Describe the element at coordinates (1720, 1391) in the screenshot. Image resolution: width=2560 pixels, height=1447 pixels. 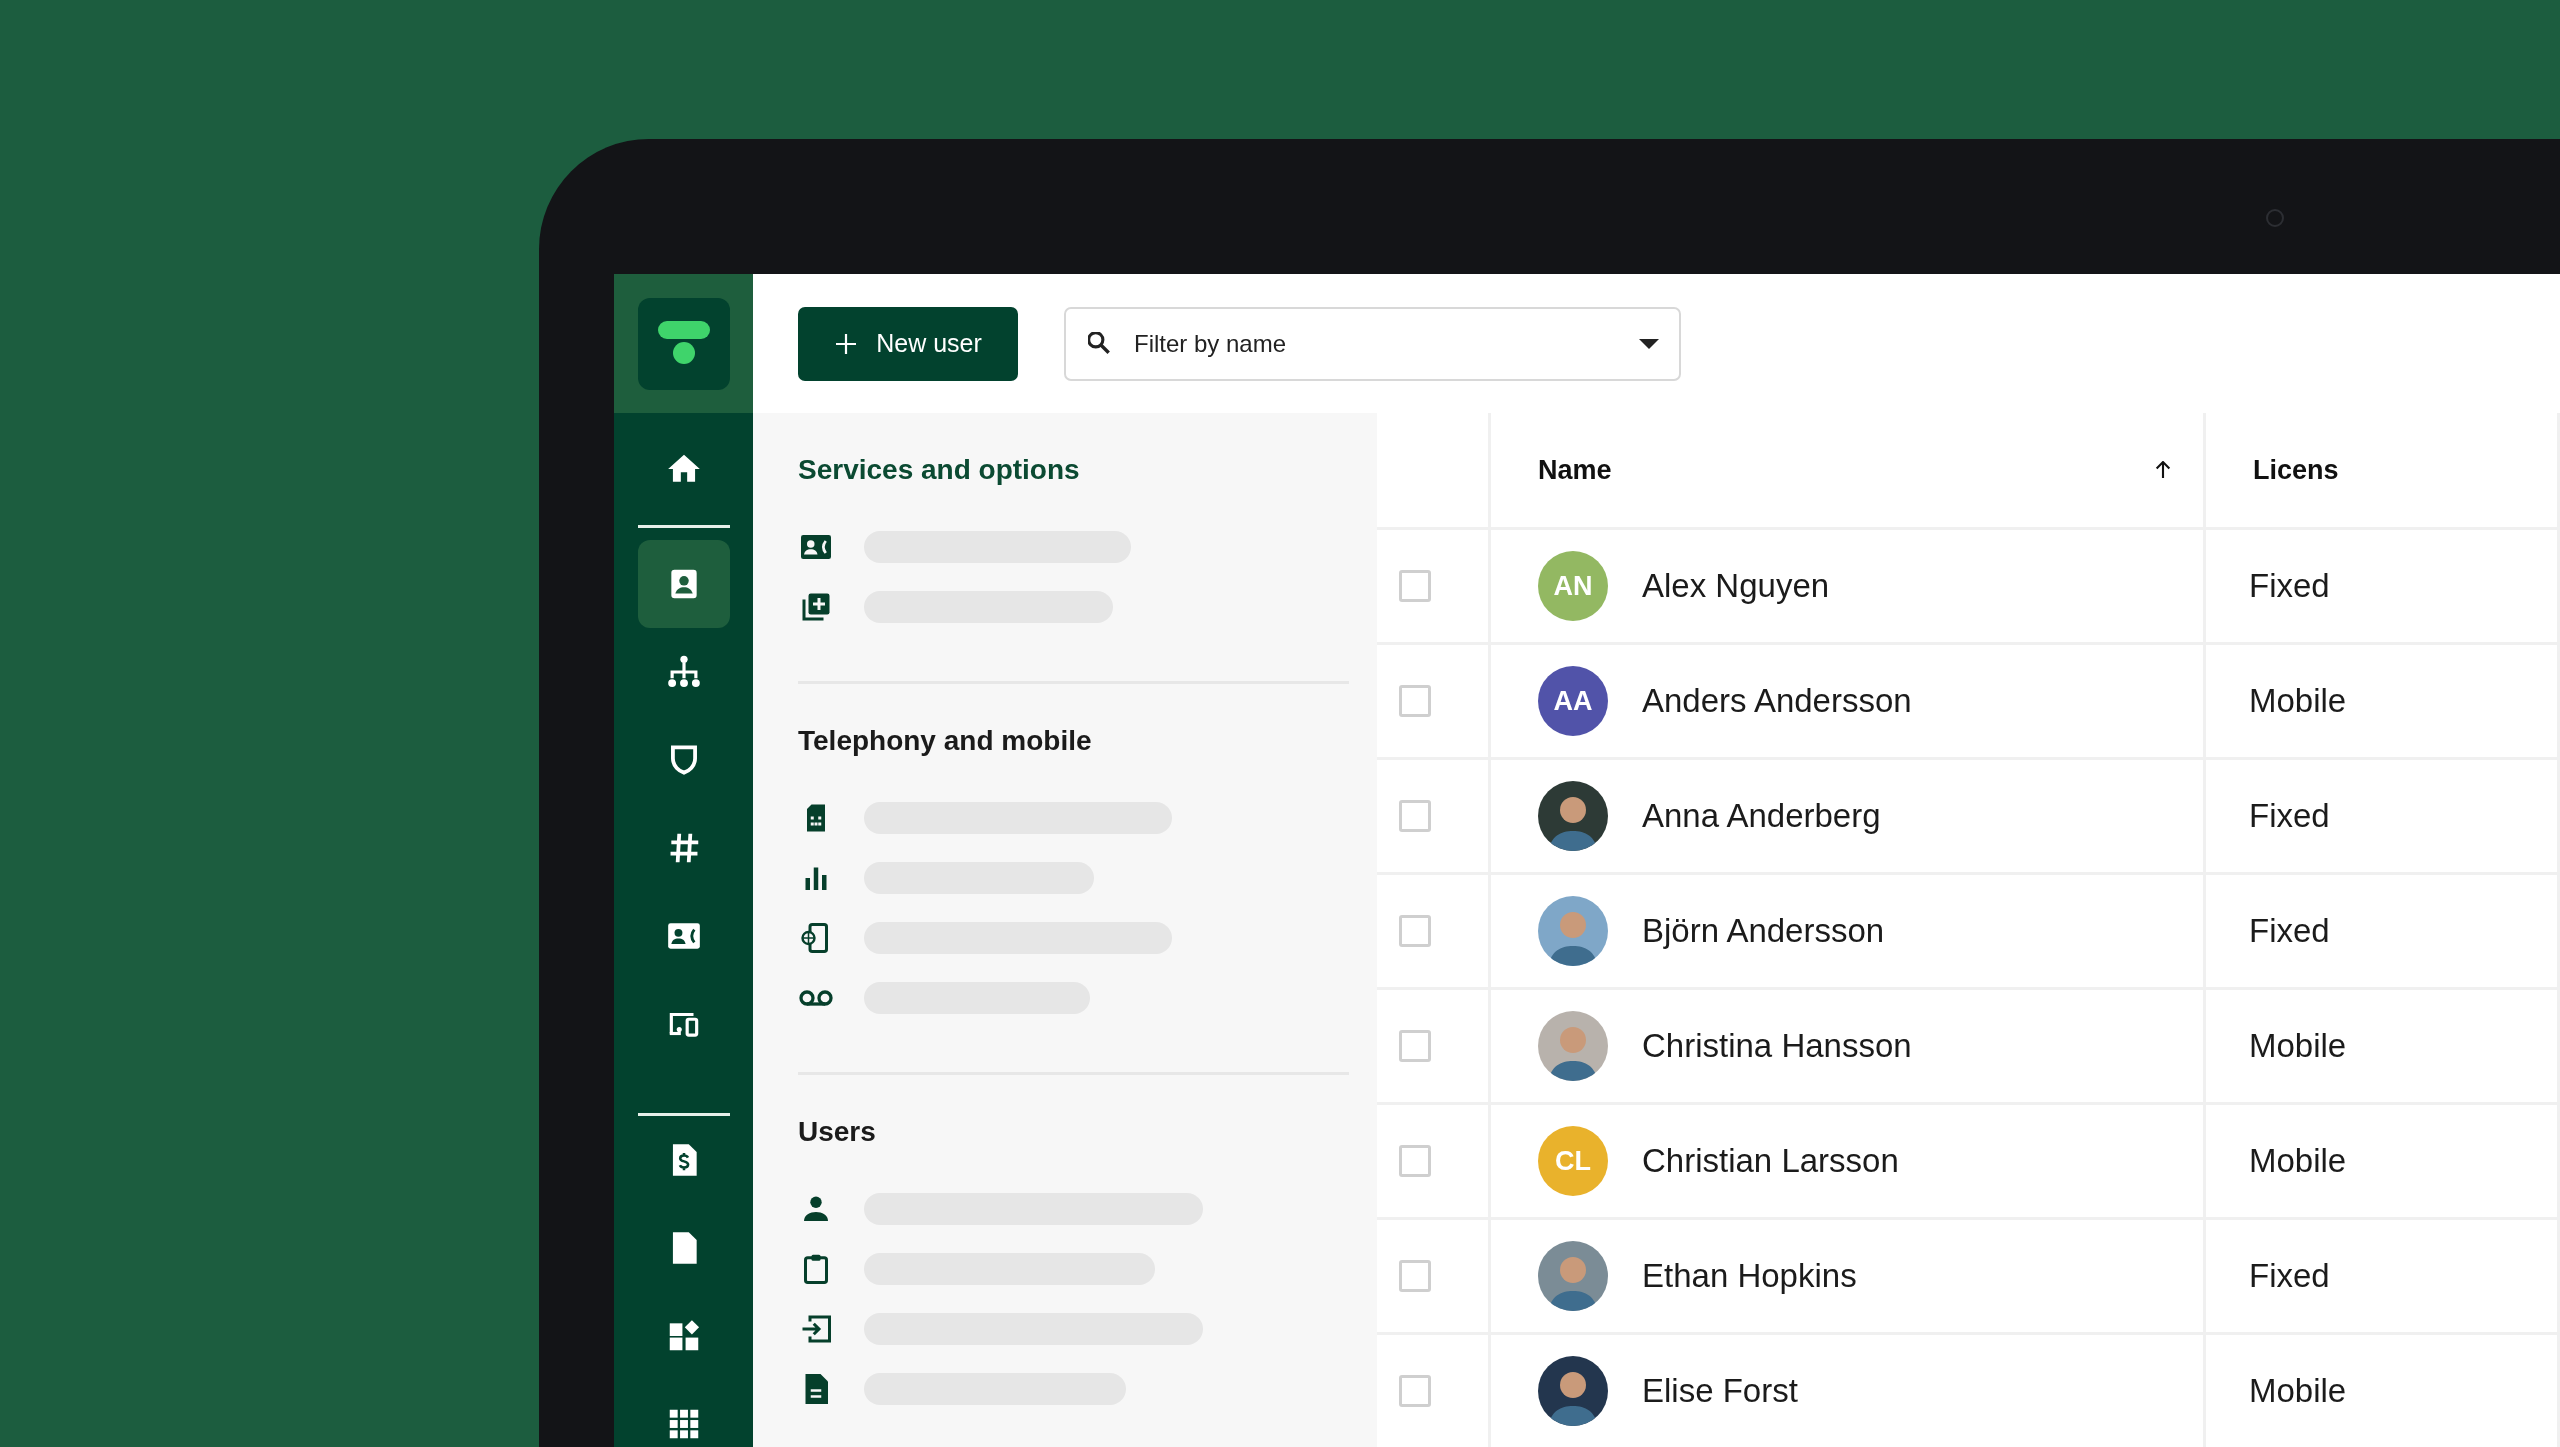
I see `user-name: Elise Forst` at that location.